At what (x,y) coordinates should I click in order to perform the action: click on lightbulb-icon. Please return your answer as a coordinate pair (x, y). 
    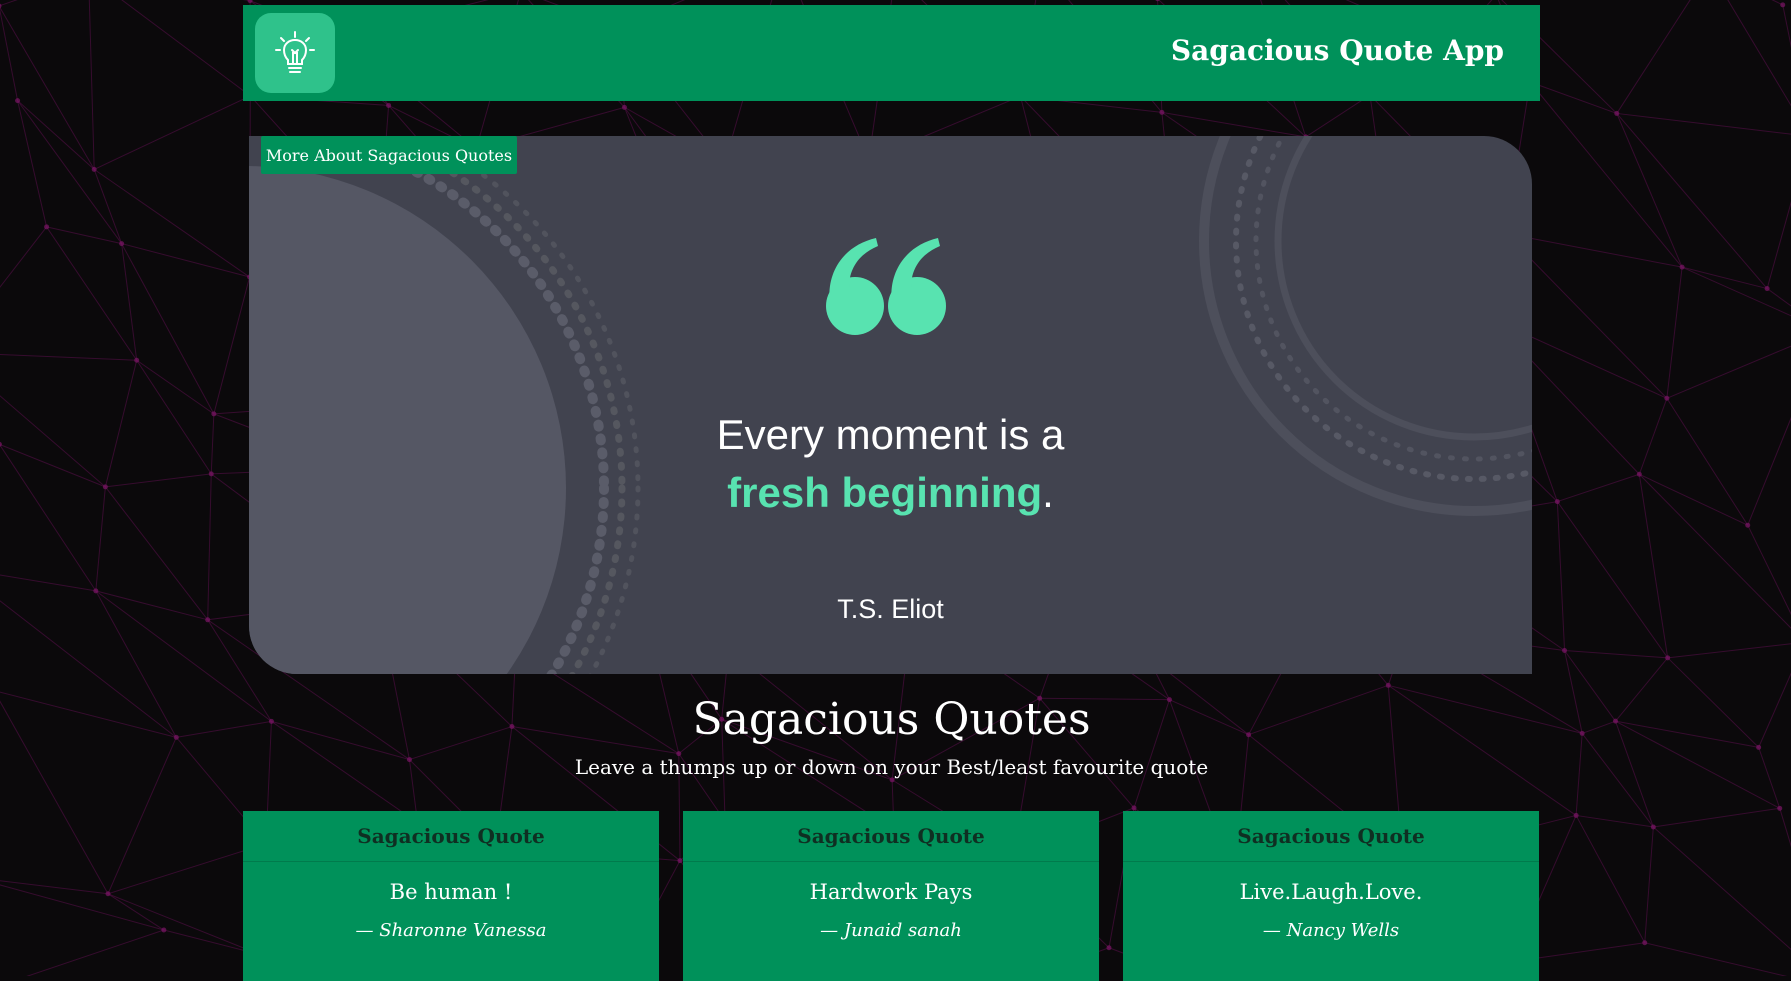
    Looking at the image, I should click on (295, 53).